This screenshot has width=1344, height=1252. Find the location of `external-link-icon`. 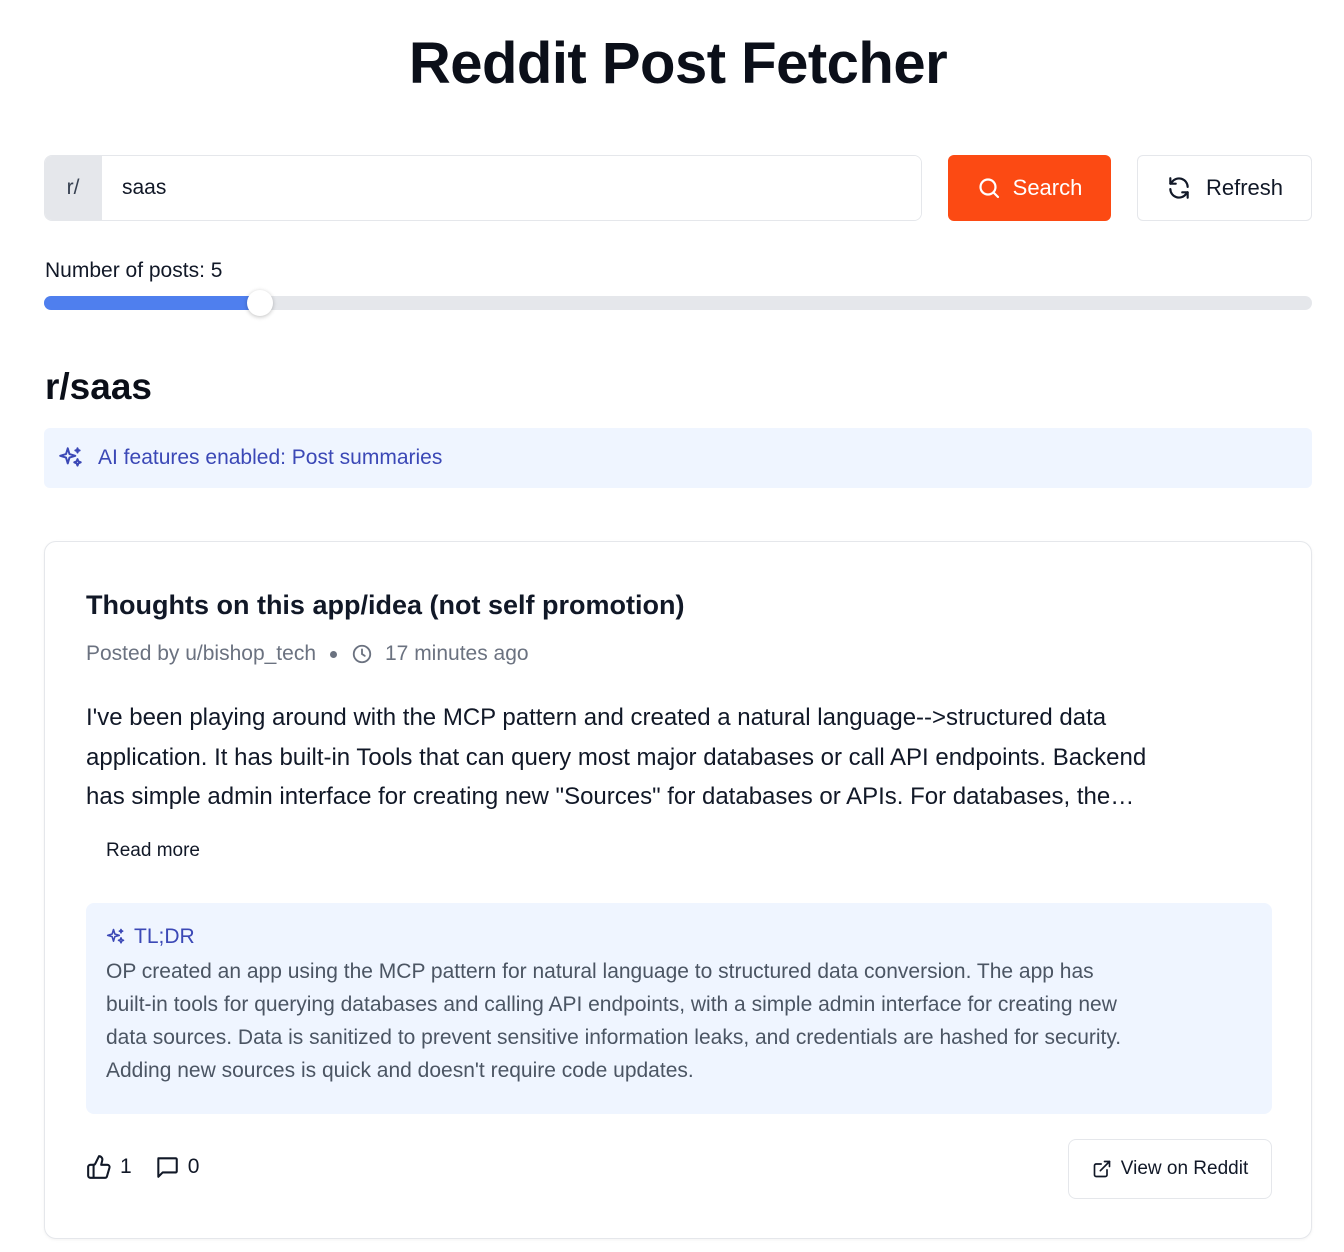

external-link-icon is located at coordinates (1102, 1169).